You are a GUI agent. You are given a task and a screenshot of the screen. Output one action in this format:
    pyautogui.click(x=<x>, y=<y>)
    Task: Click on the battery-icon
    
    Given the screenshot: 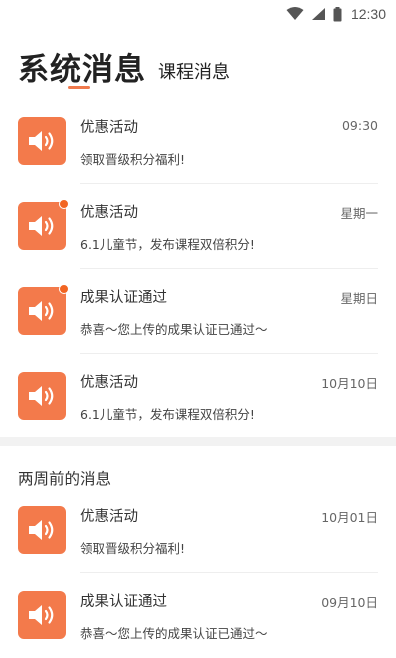 What is the action you would take?
    pyautogui.click(x=337, y=14)
    